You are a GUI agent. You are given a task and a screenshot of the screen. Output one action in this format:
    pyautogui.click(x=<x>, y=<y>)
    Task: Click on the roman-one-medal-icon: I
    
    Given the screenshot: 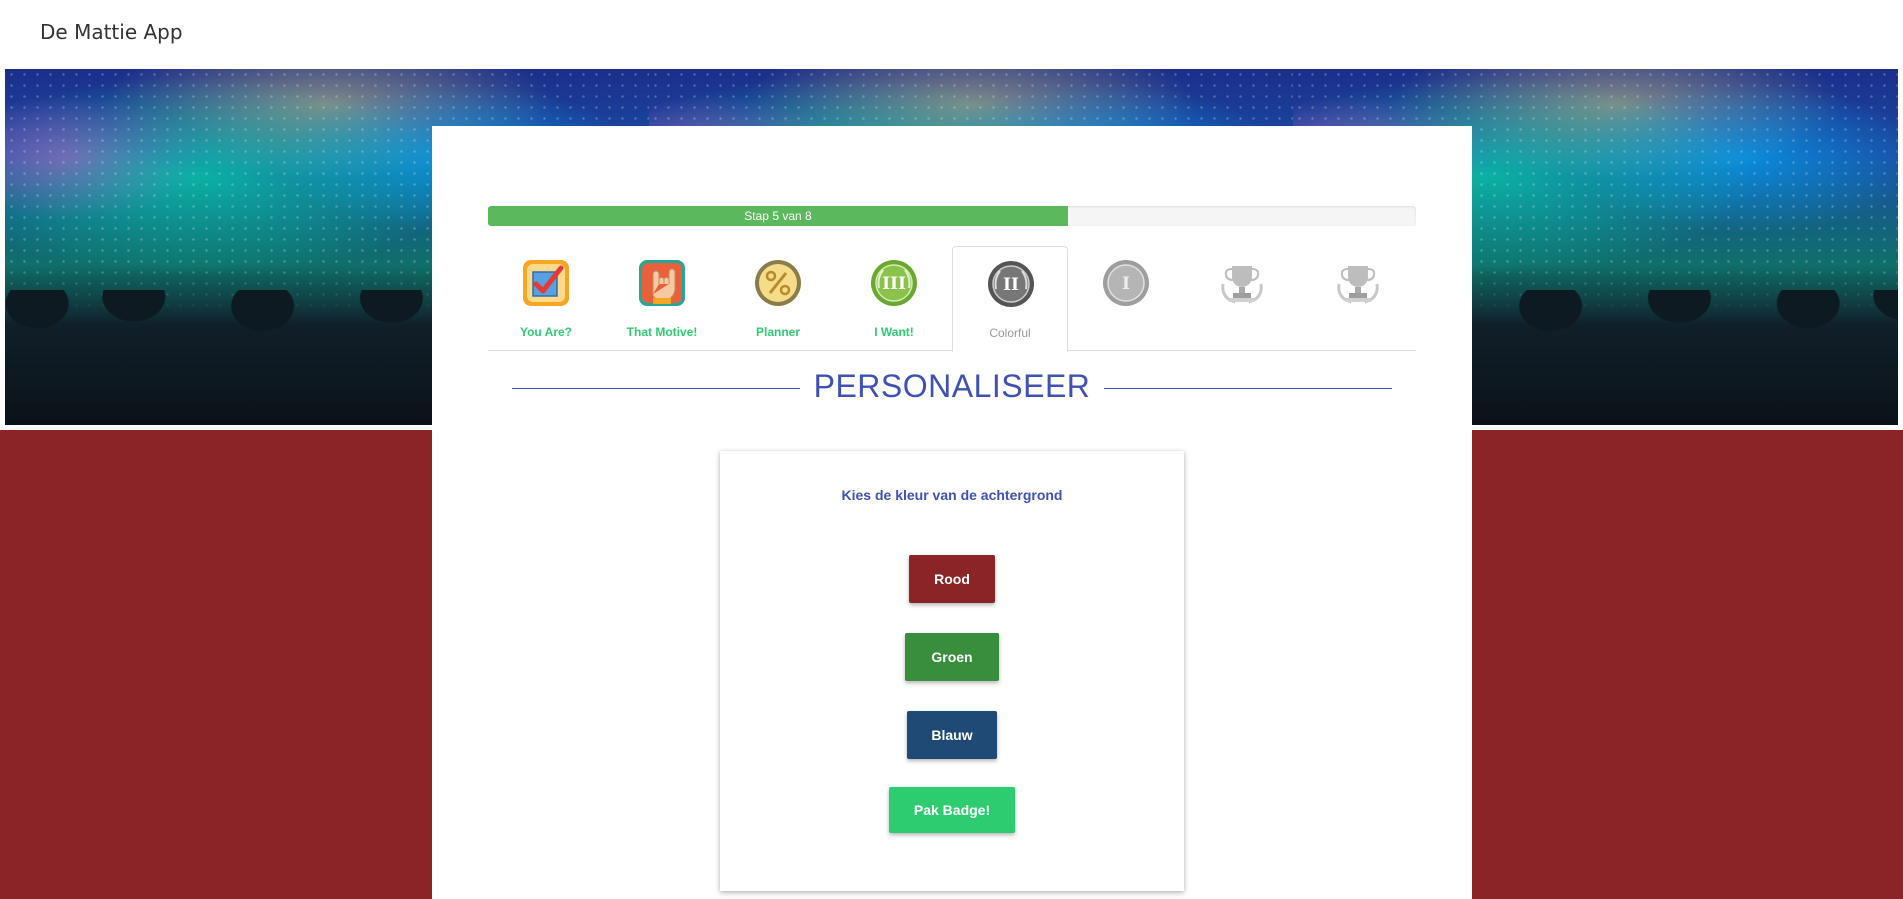 What is the action you would take?
    pyautogui.click(x=1126, y=283)
    